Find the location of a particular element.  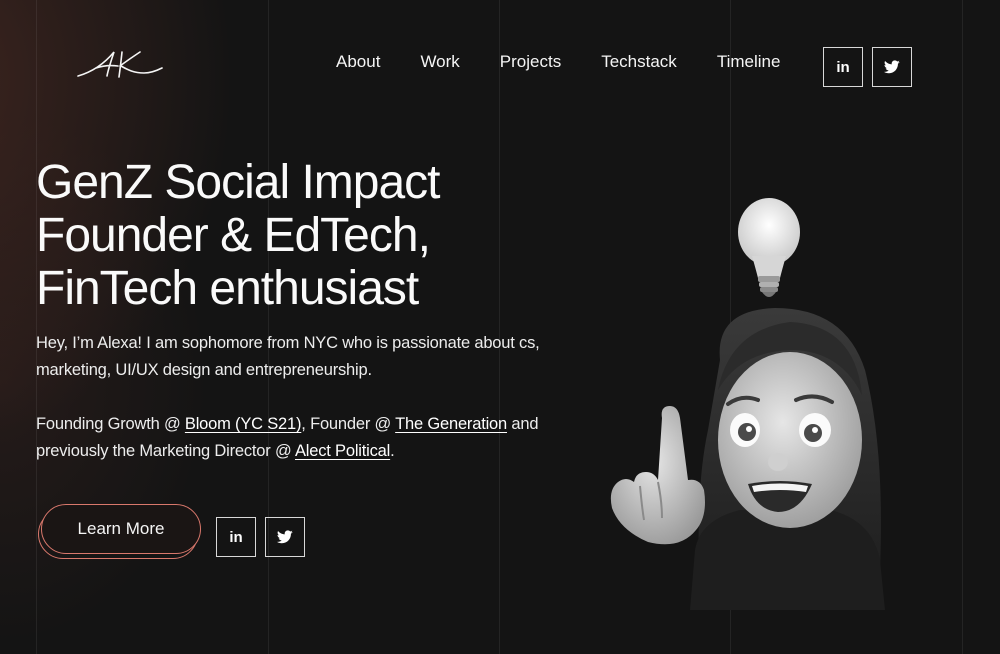

headline-line-2: Founder & EdTech, is located at coordinates (233, 235).